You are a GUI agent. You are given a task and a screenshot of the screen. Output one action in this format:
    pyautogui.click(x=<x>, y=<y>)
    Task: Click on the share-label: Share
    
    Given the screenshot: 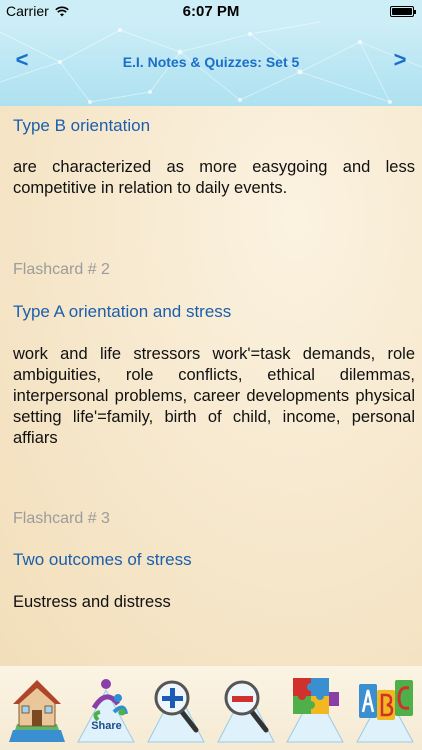 What is the action you would take?
    pyautogui.click(x=106, y=726)
    